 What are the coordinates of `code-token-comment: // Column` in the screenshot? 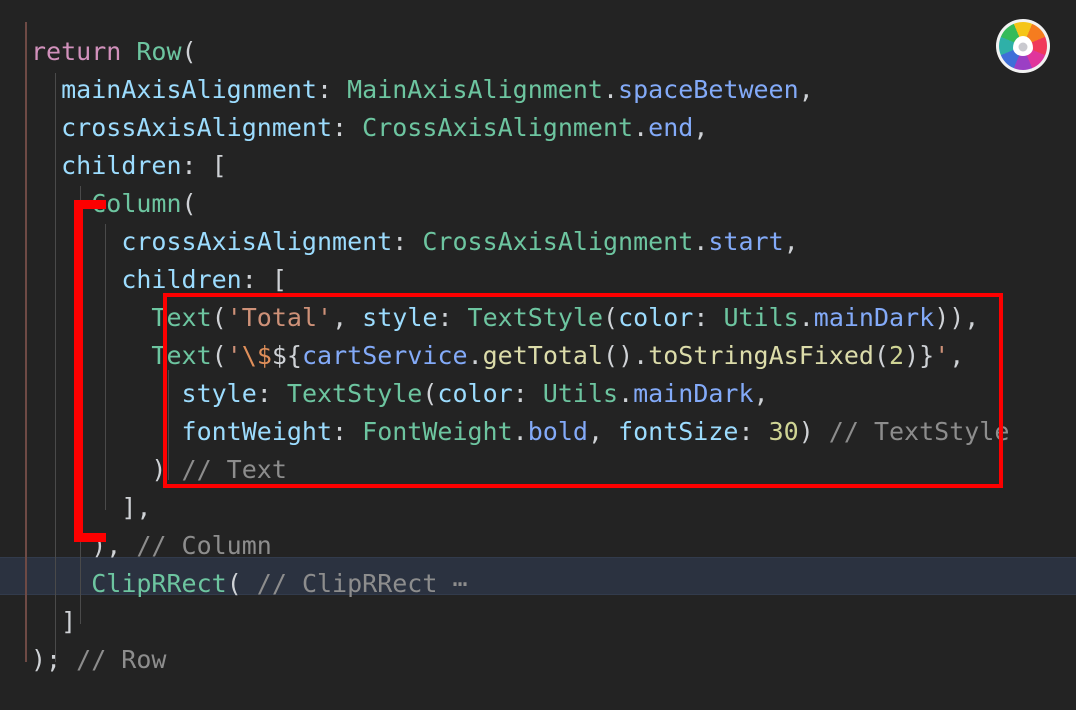 It's located at (204, 545).